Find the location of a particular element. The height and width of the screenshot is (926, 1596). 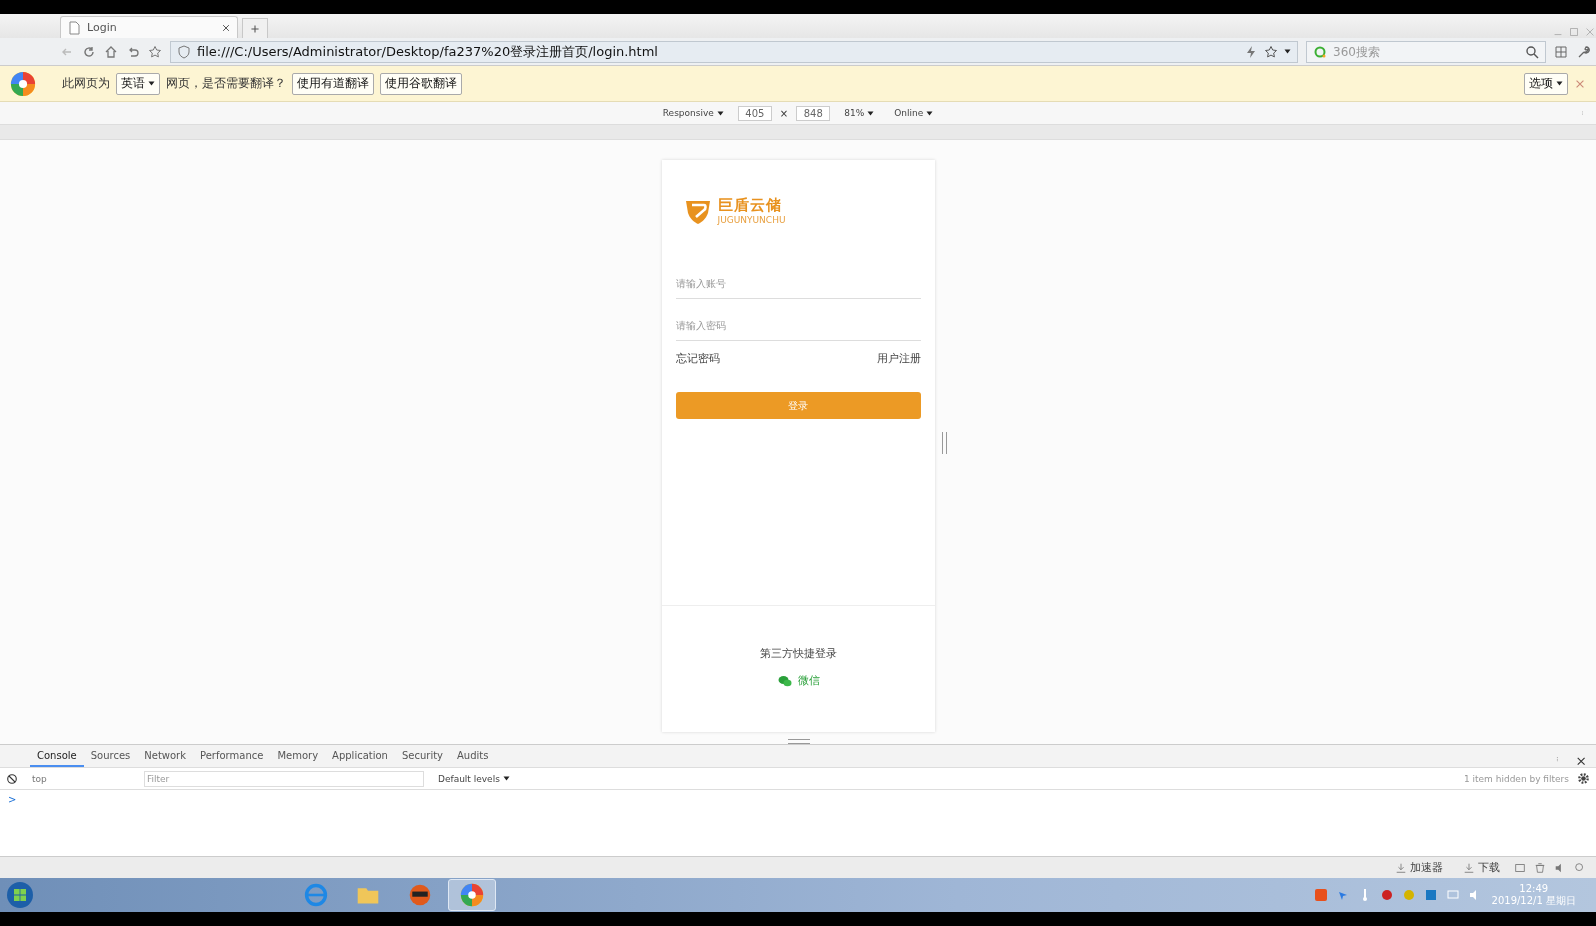

network-select: Online is located at coordinates (914, 113).